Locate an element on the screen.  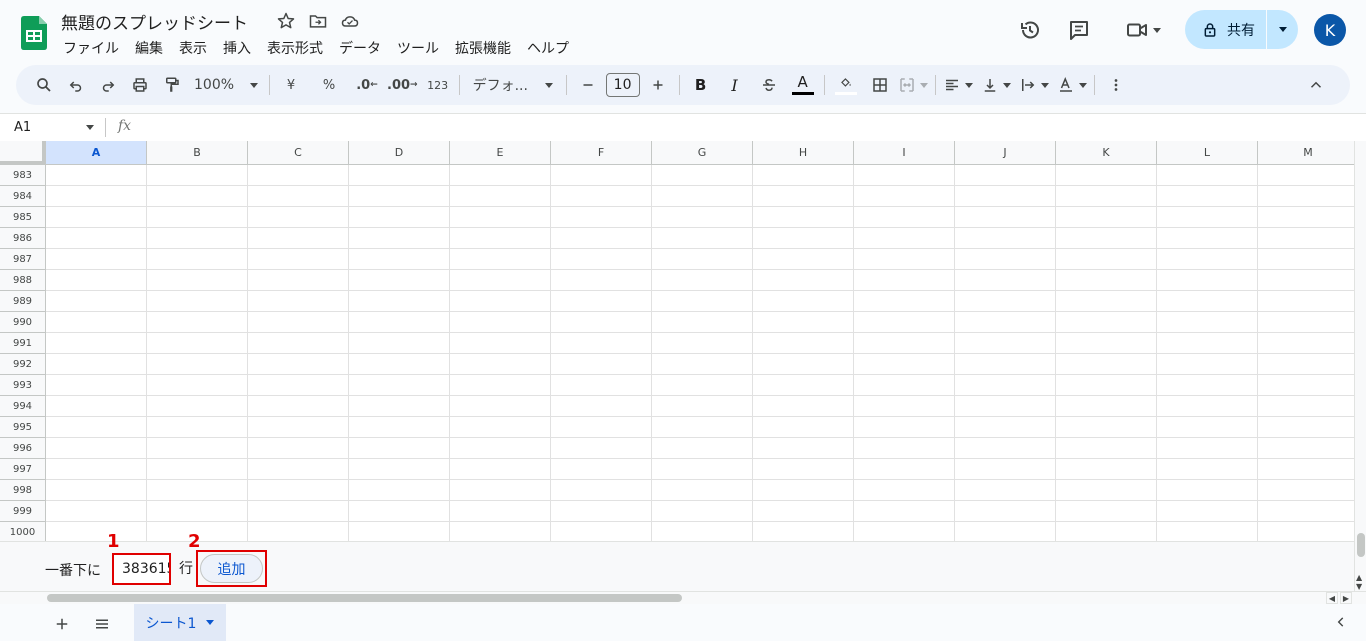
row-header: 992 is located at coordinates (23, 364).